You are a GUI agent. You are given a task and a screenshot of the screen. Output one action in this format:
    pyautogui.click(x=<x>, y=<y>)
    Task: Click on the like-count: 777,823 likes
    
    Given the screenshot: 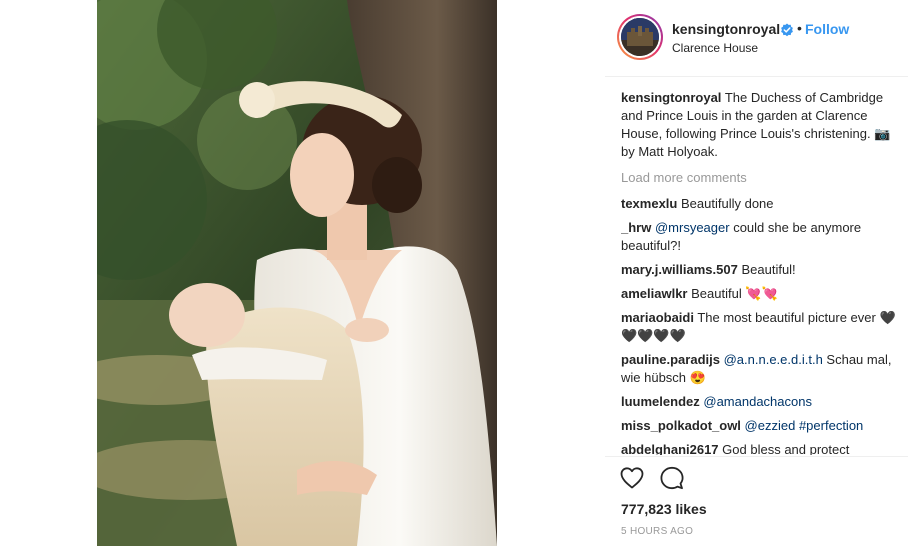 What is the action you would take?
    pyautogui.click(x=664, y=509)
    